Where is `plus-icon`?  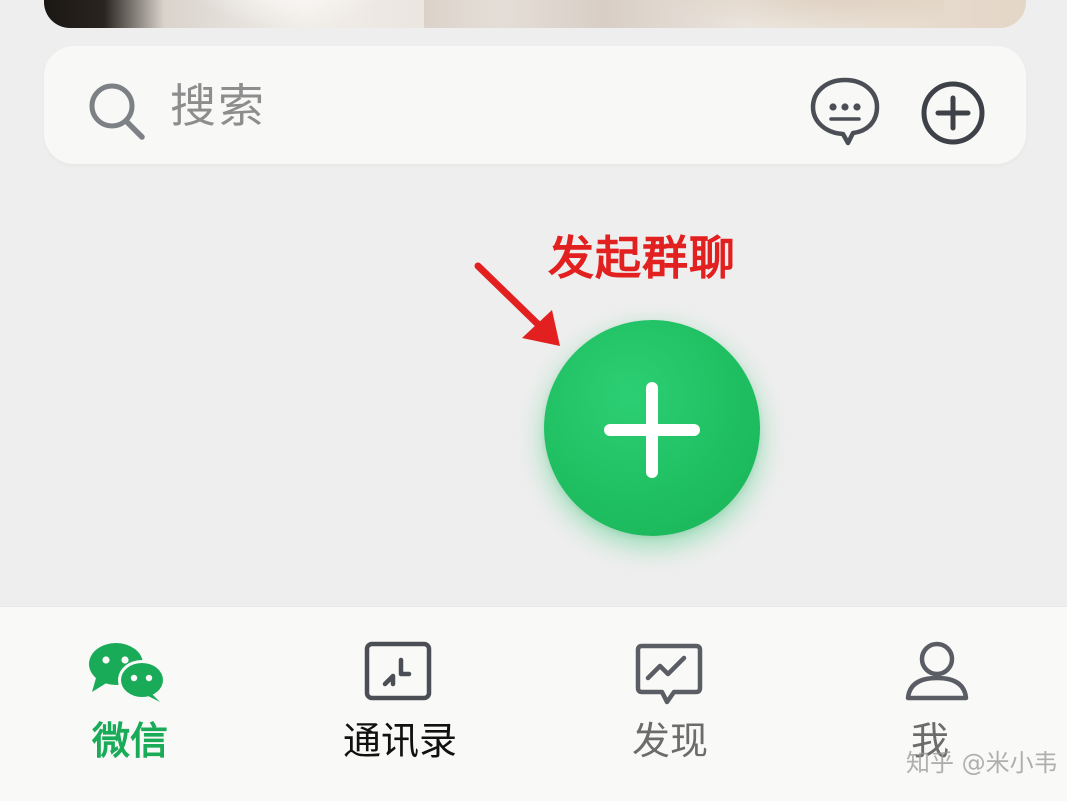
plus-icon is located at coordinates (652, 430).